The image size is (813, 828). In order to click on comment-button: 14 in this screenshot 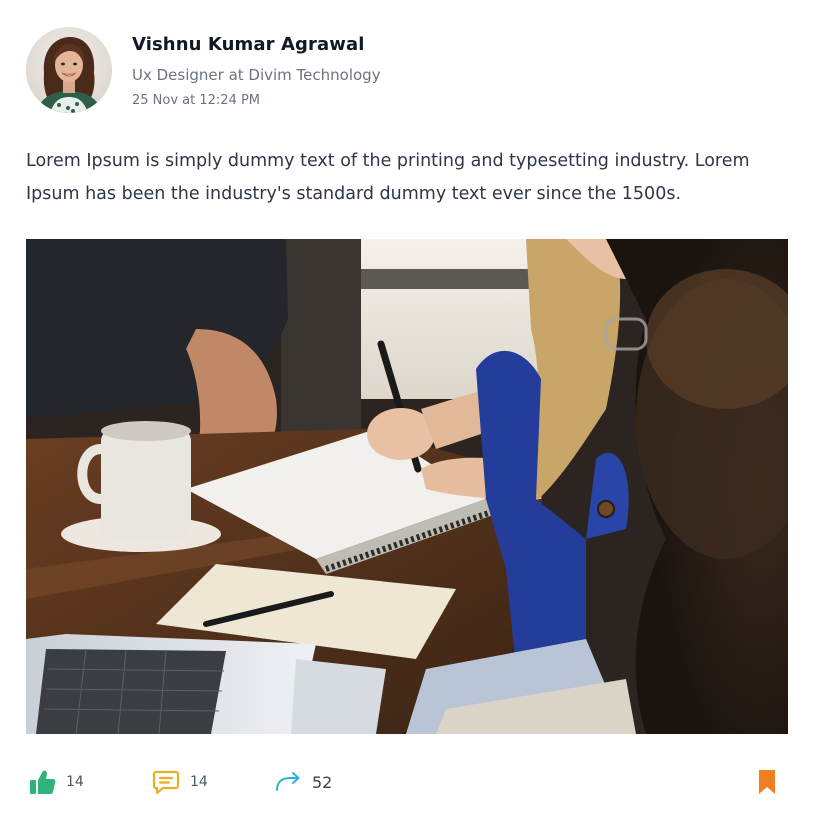, I will do `click(180, 782)`.